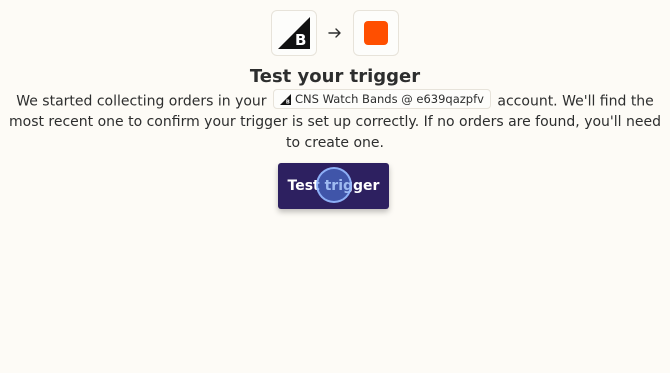  I want to click on page-title: Test your trigger, so click(335, 76).